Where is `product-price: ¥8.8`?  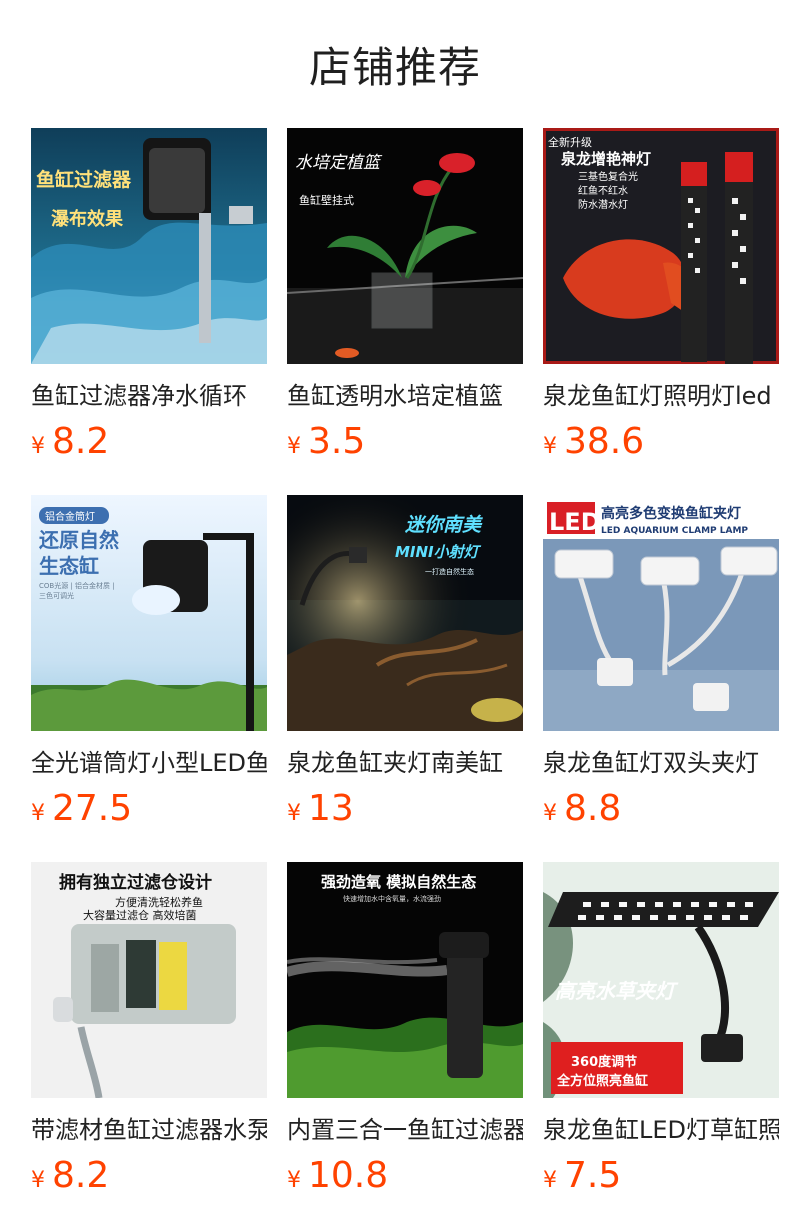 product-price: ¥8.8 is located at coordinates (661, 812).